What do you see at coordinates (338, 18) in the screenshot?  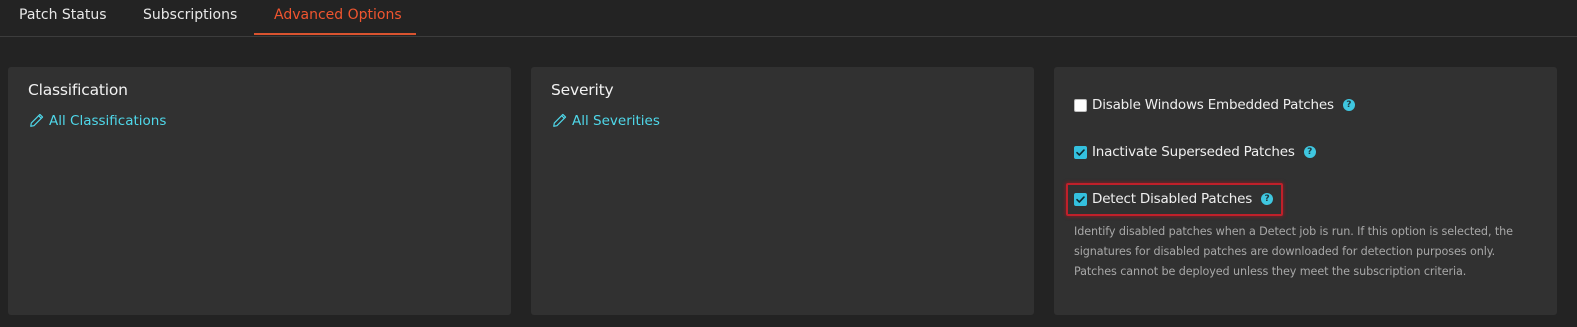 I see `tab-advanced-options: Advanced Options` at bounding box center [338, 18].